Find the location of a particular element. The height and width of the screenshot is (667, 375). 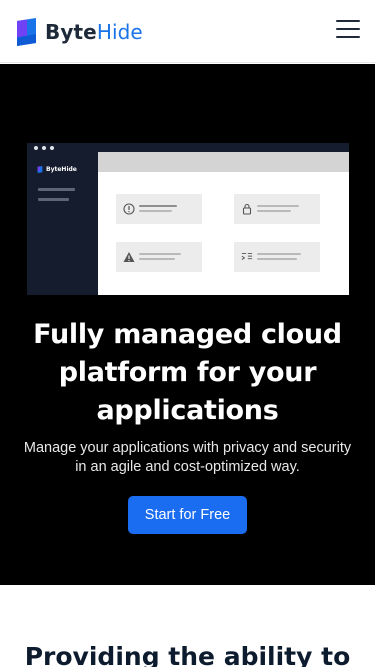

hero-subtitle-line: in an agile and cost-optimized way. is located at coordinates (187, 467).